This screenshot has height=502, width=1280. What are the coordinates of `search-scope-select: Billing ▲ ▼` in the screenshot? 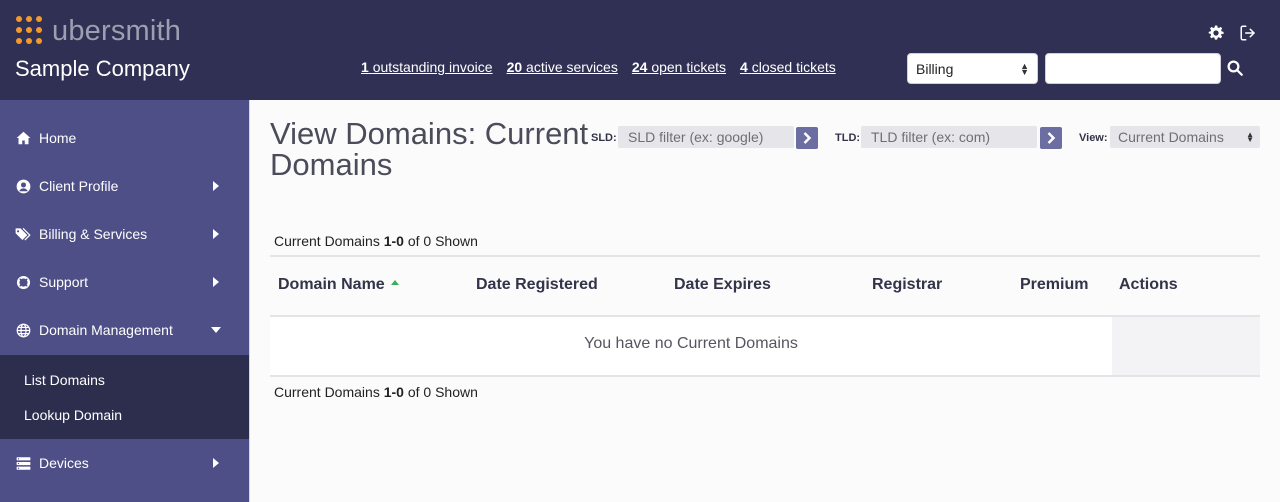 It's located at (972, 68).